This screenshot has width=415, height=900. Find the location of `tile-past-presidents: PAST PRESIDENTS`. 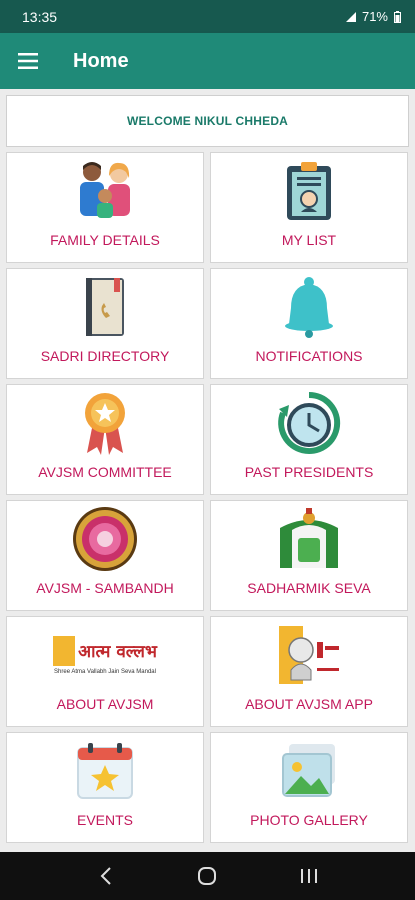

tile-past-presidents: PAST PRESIDENTS is located at coordinates (309, 439).